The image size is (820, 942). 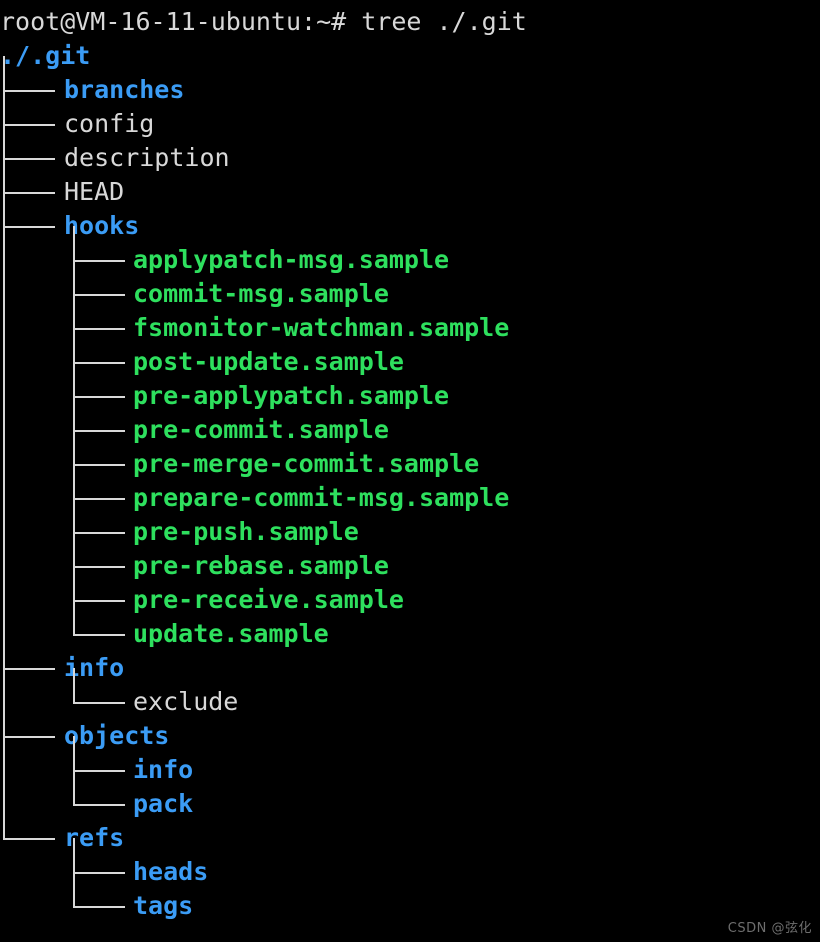 What do you see at coordinates (769, 928) in the screenshot?
I see `csdn-watermark: CSDN @弦化` at bounding box center [769, 928].